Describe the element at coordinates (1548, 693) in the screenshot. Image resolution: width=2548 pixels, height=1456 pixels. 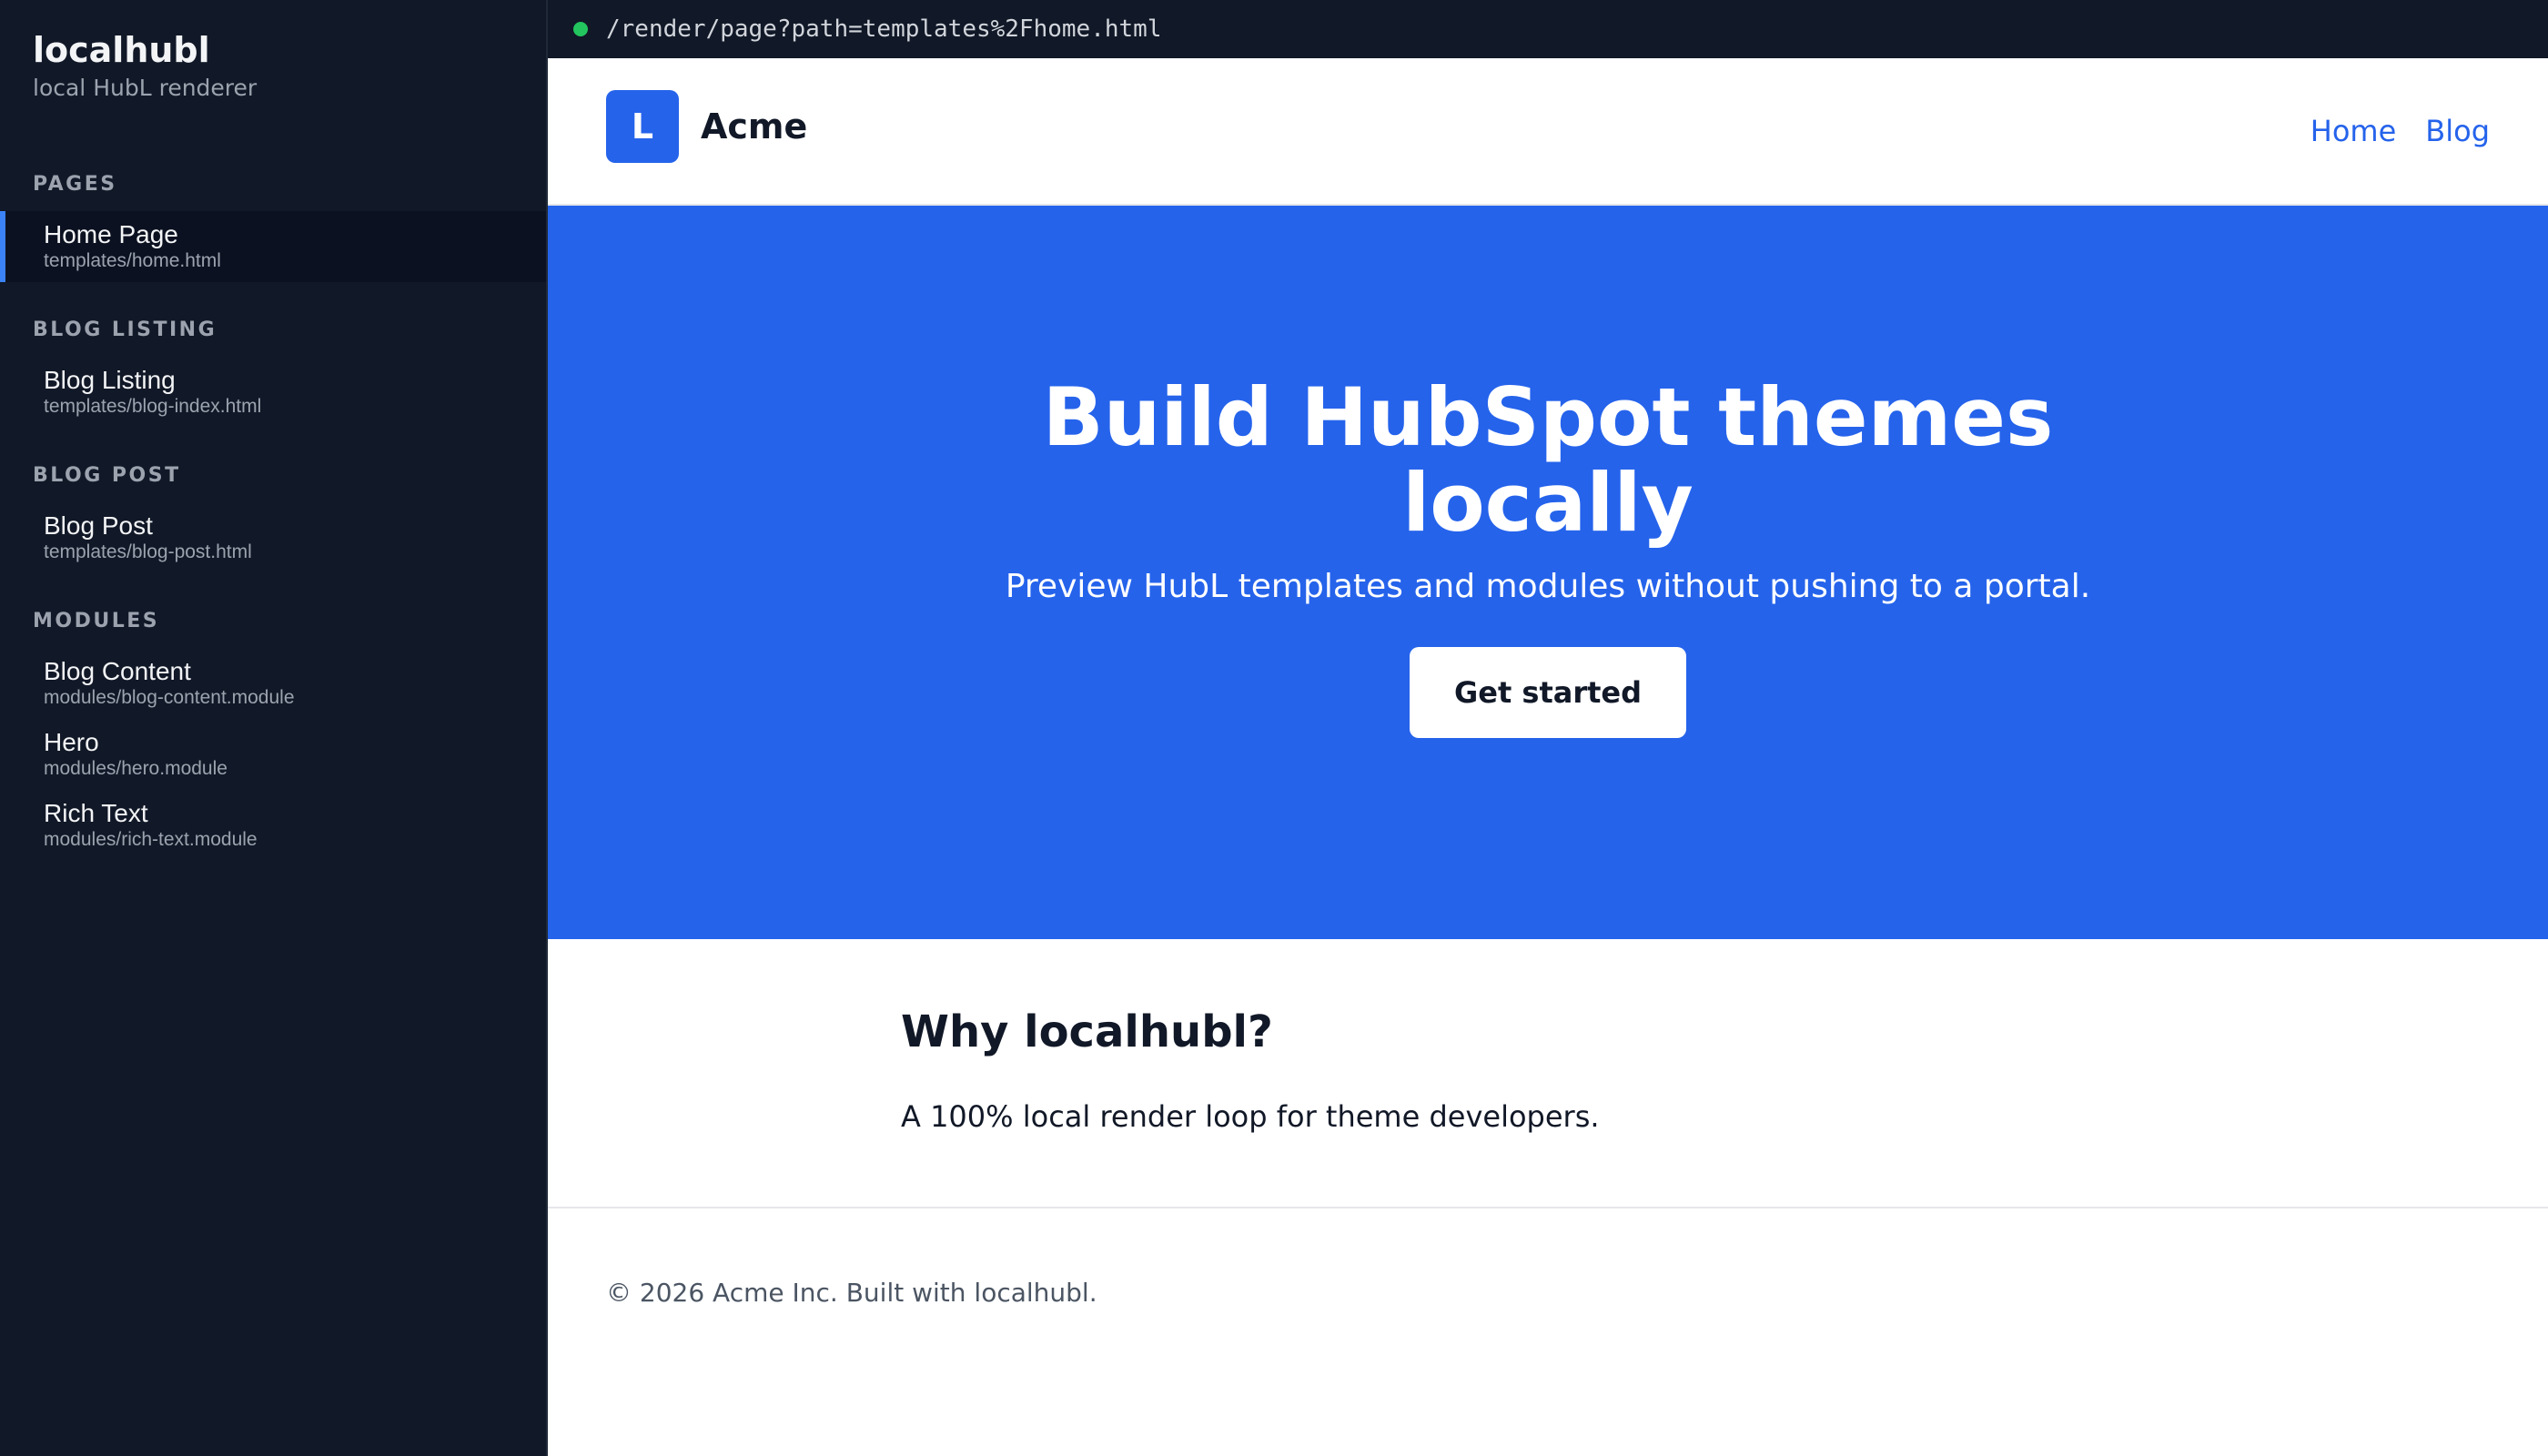
I see `get-started-button: Get started` at that location.